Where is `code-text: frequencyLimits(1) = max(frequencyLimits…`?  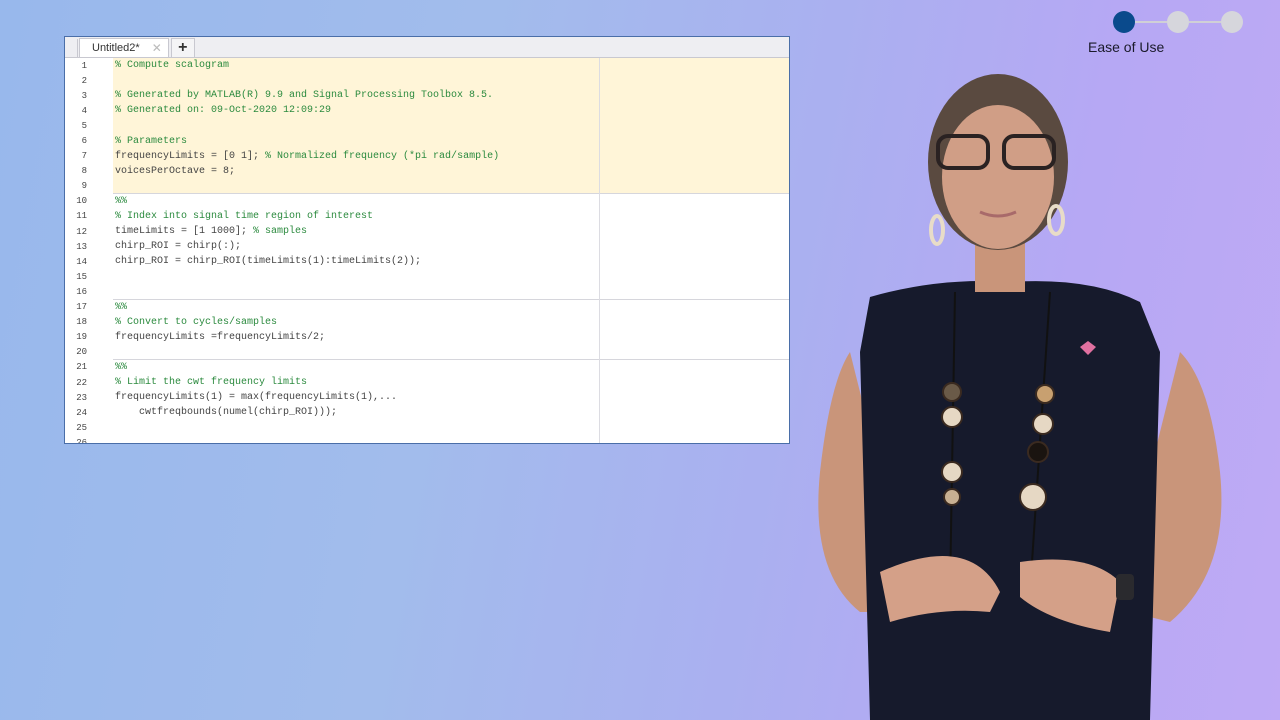
code-text: frequencyLimits(1) = max(frequencyLimits… is located at coordinates (256, 397).